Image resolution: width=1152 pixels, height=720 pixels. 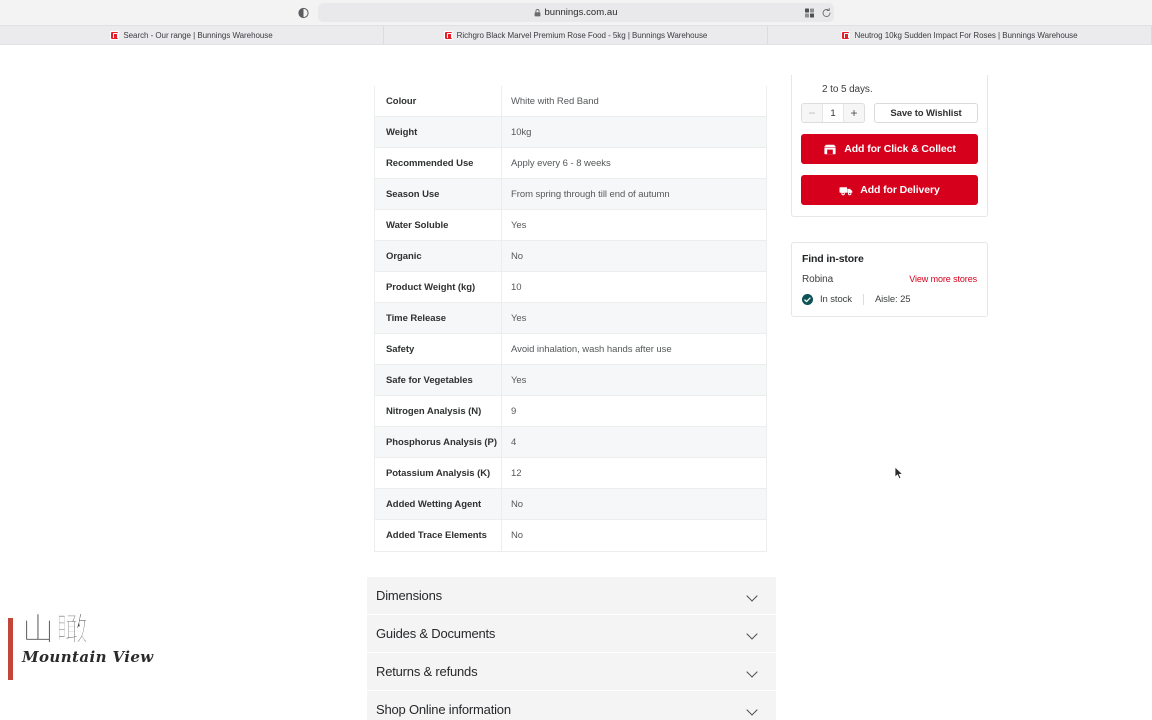 I want to click on quantity-value: 1, so click(x=833, y=113).